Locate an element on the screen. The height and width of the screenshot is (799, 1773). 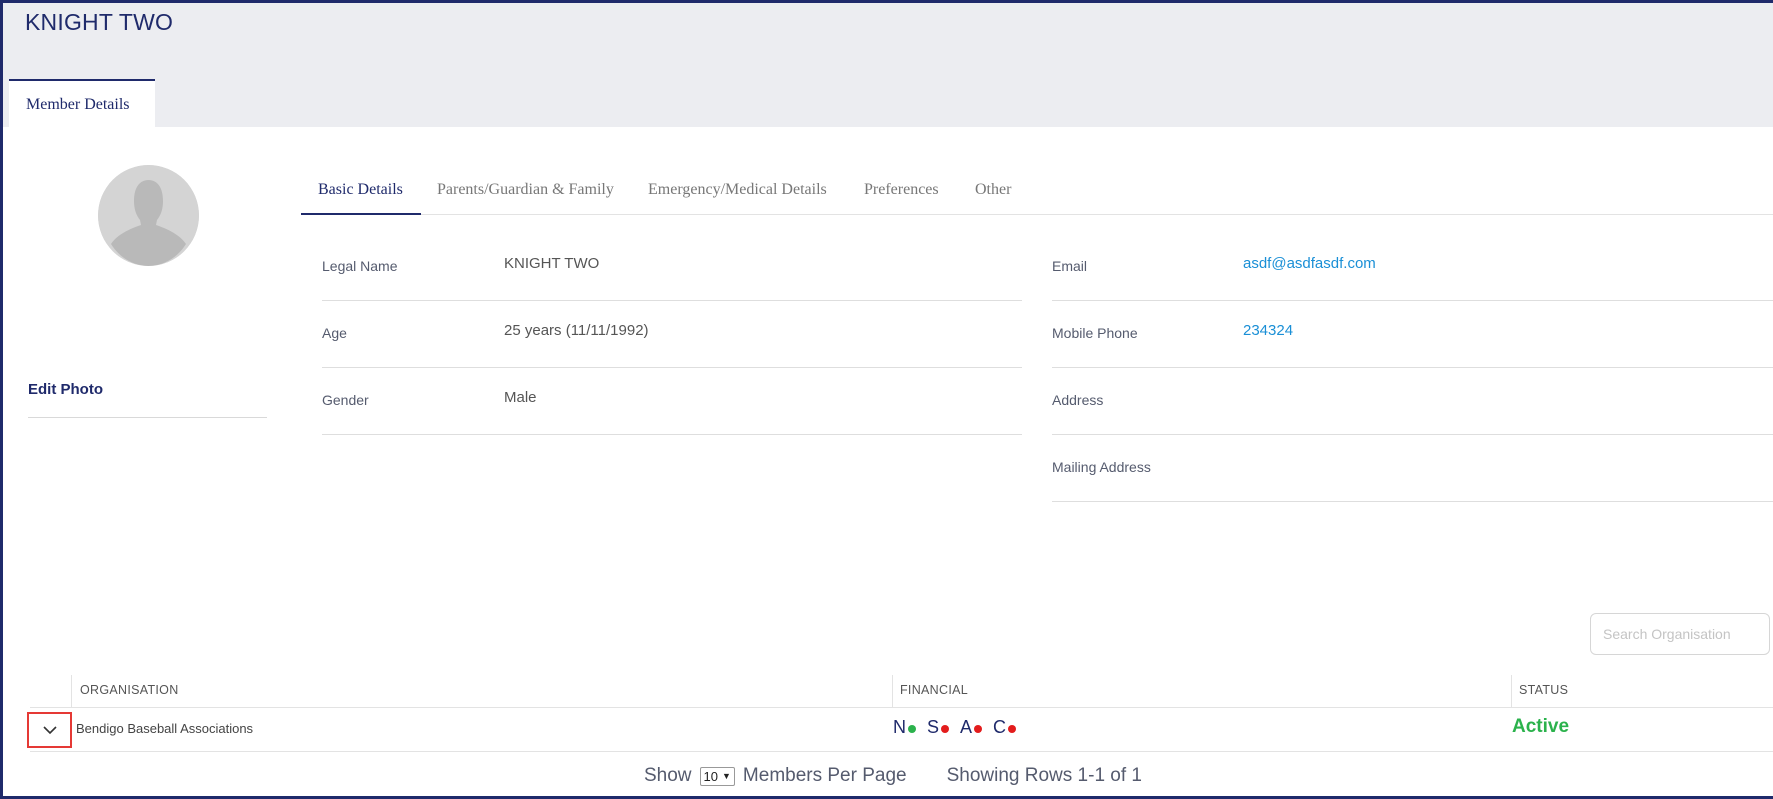
dropdown-arrow-icon: ▼ is located at coordinates (726, 776).